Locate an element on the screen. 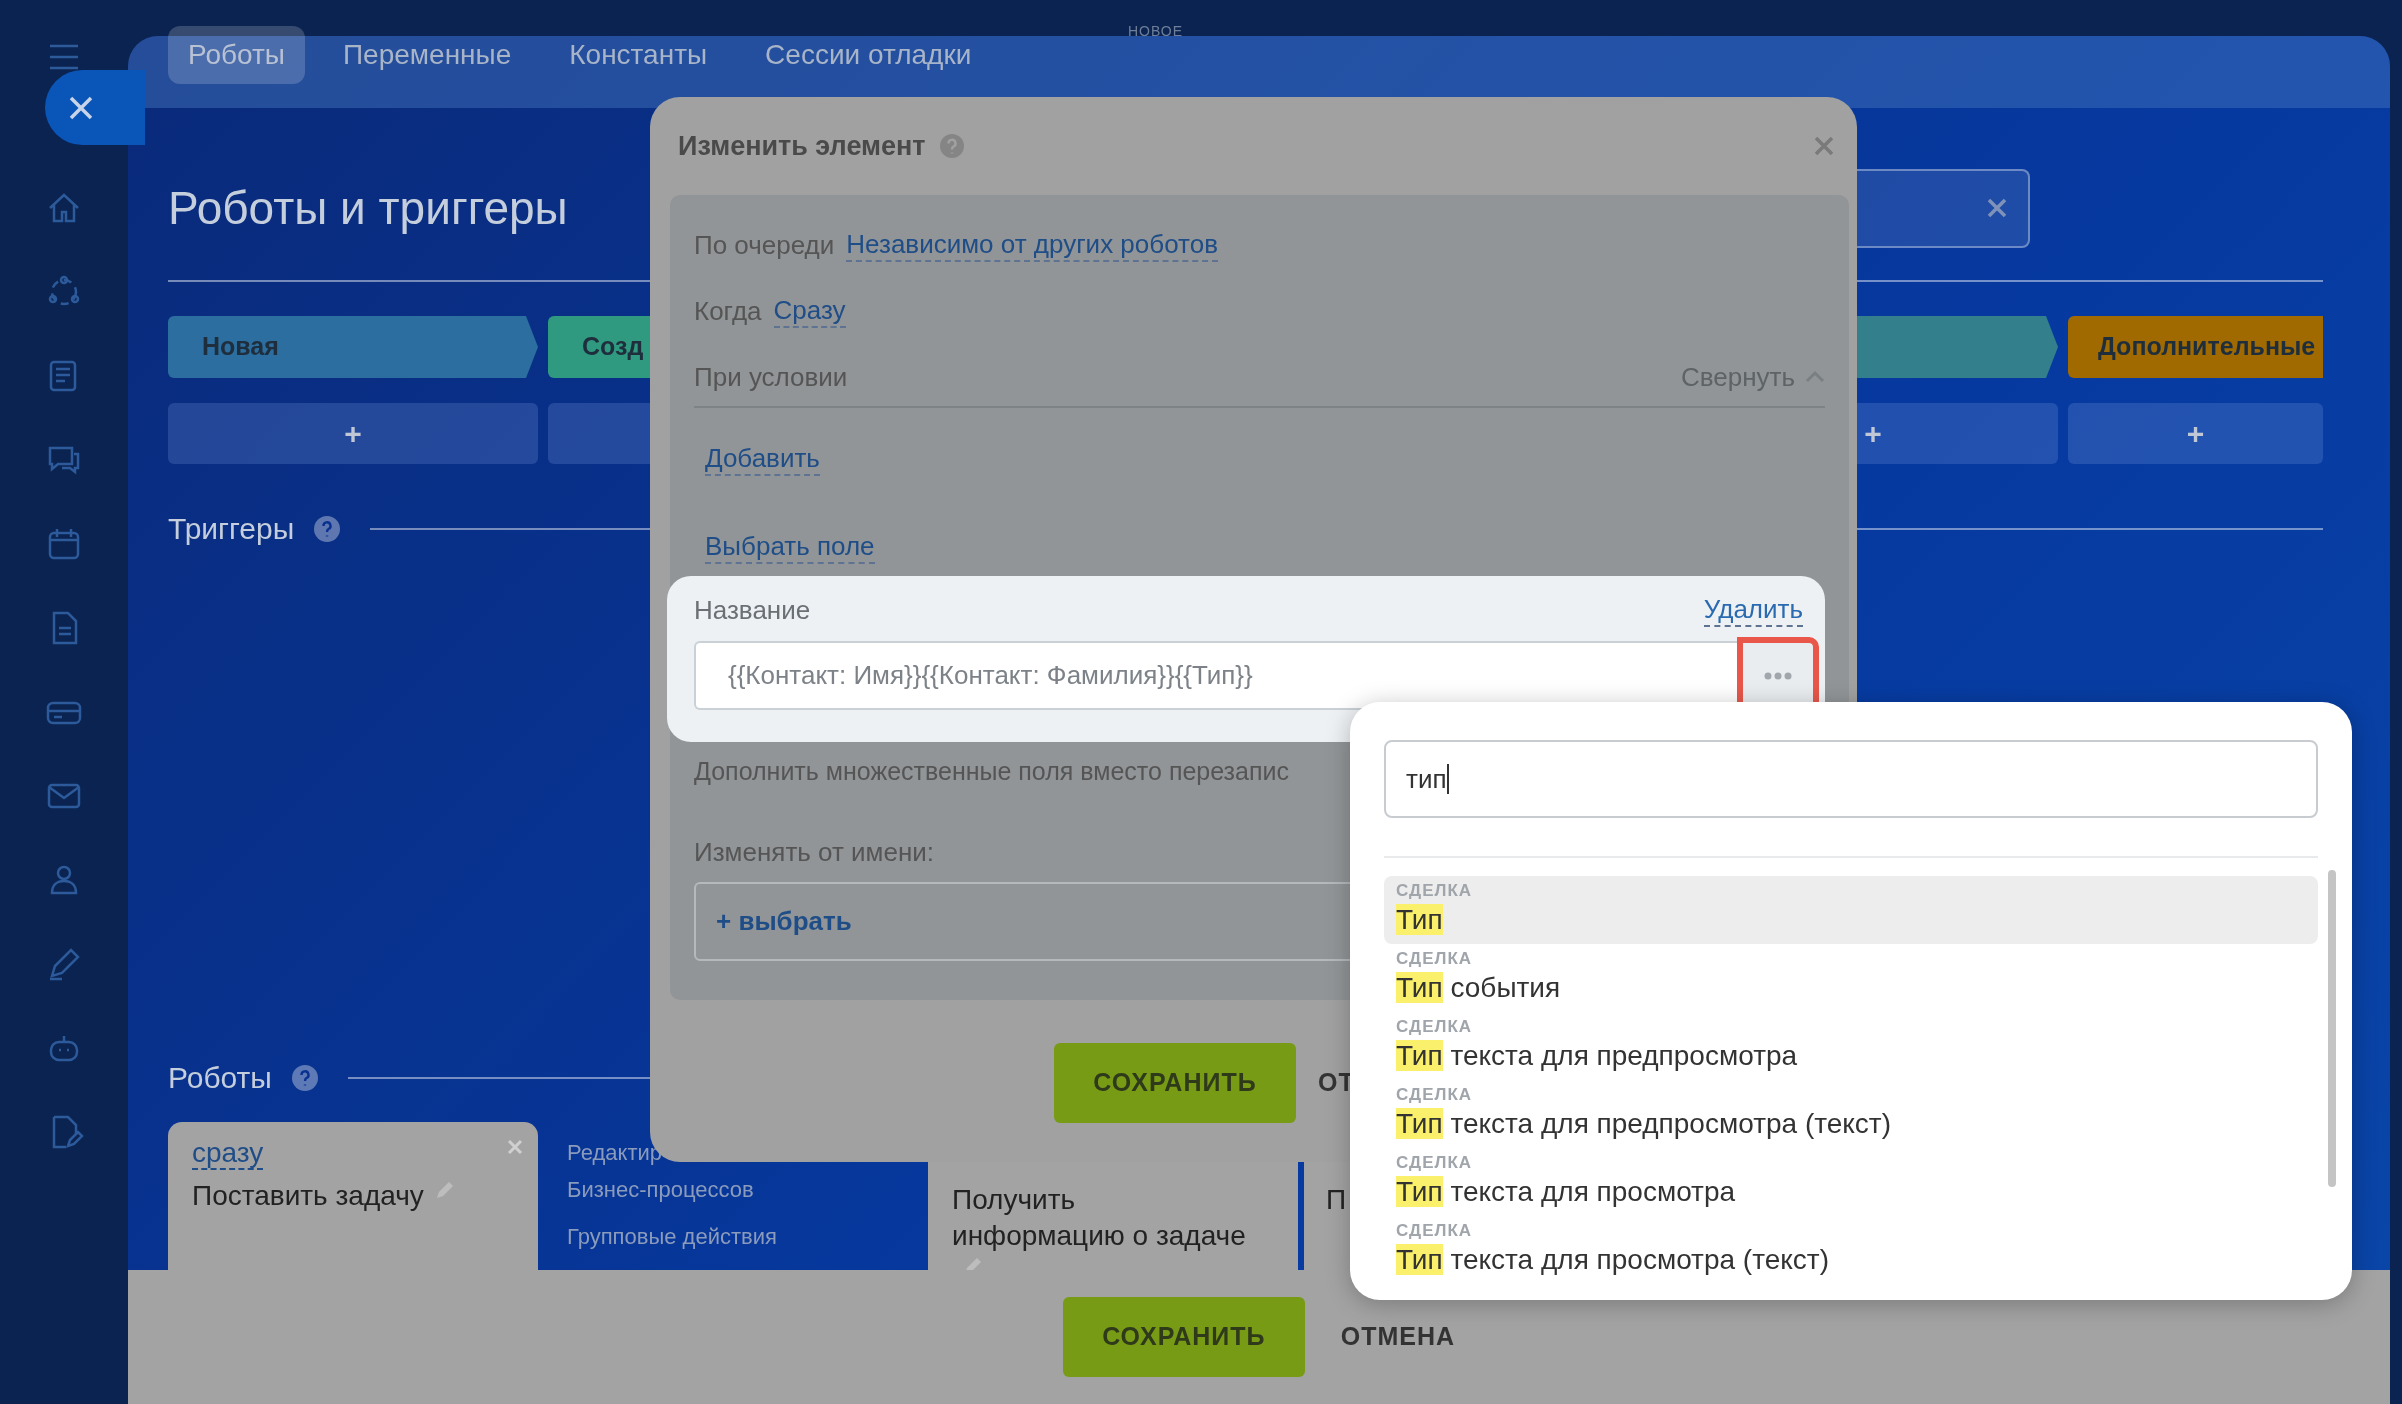 The height and width of the screenshot is (1404, 2402). cancel-button: ОТМЕНА is located at coordinates (1398, 1337).